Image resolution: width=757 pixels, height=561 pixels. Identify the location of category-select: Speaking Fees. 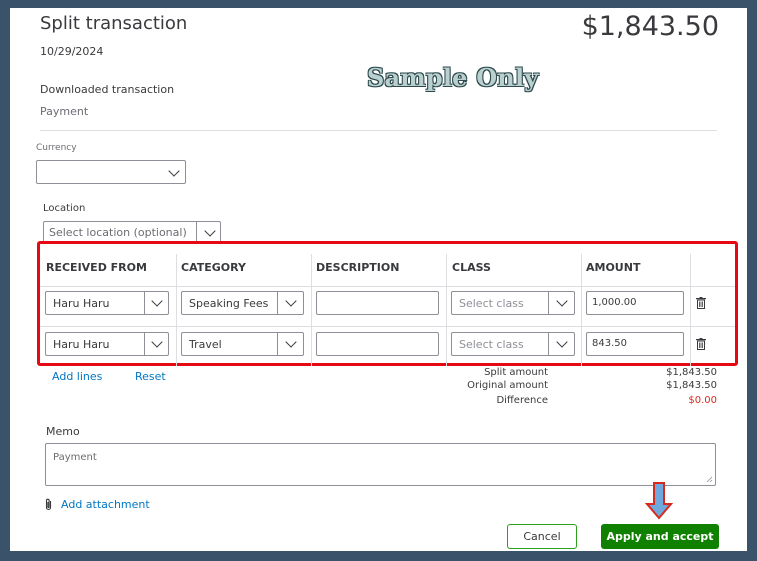
(242, 303).